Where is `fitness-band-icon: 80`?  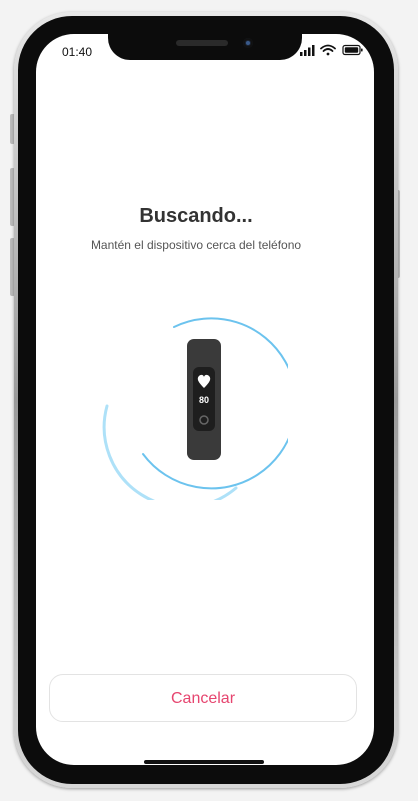
fitness-band-icon: 80 is located at coordinates (204, 399).